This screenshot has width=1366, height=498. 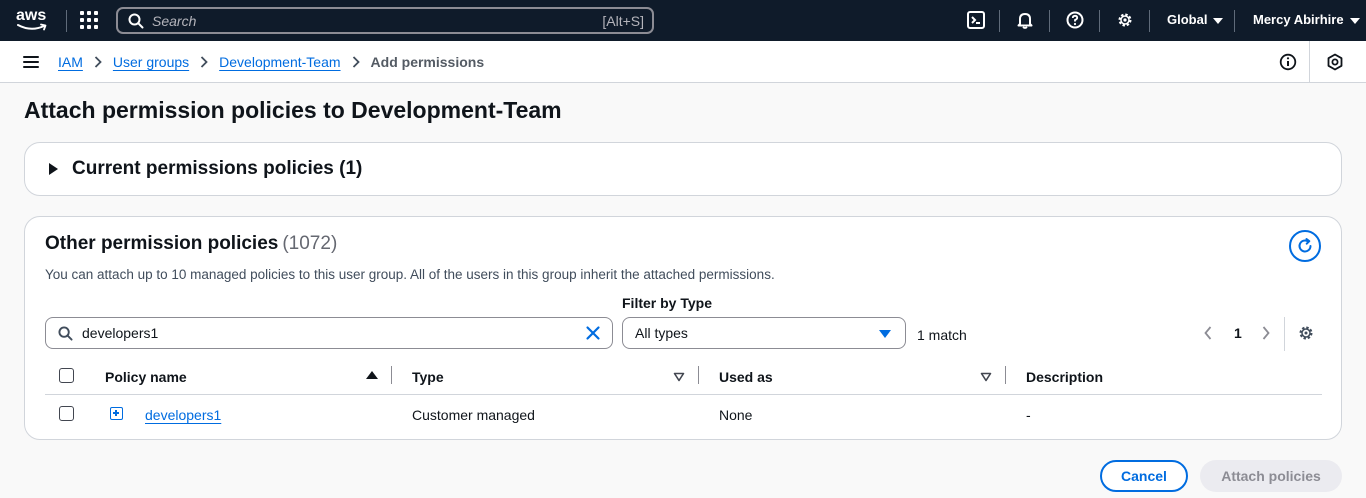 What do you see at coordinates (1028, 415) in the screenshot?
I see `policy-description: -` at bounding box center [1028, 415].